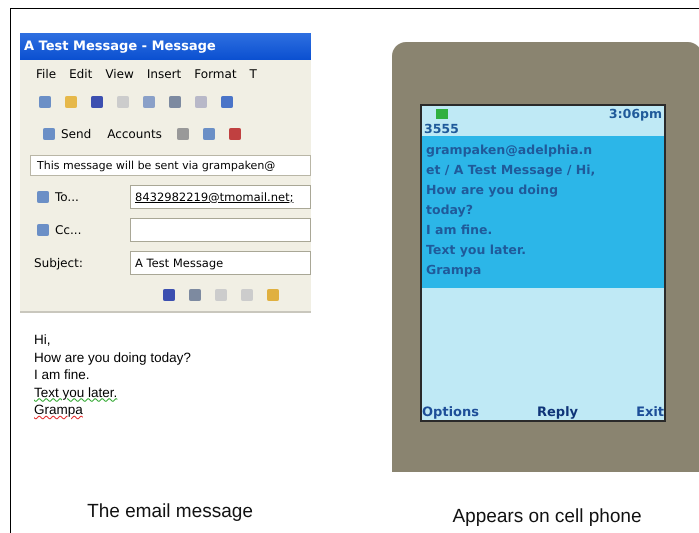  Describe the element at coordinates (450, 412) in the screenshot. I see `softkey: Options` at that location.